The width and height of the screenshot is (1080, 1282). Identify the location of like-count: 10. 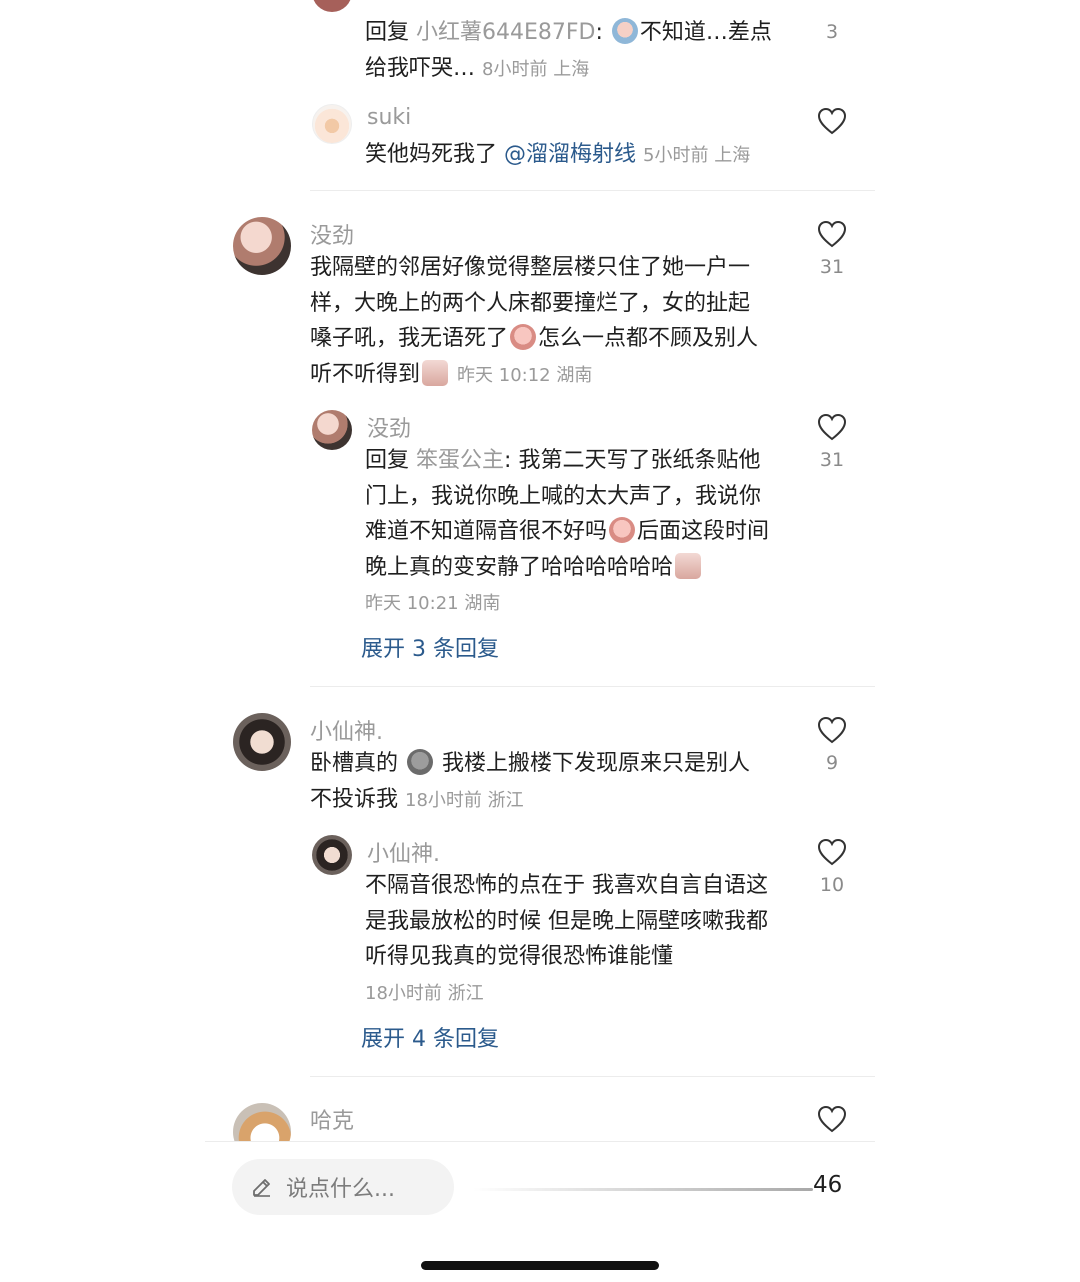
(832, 885).